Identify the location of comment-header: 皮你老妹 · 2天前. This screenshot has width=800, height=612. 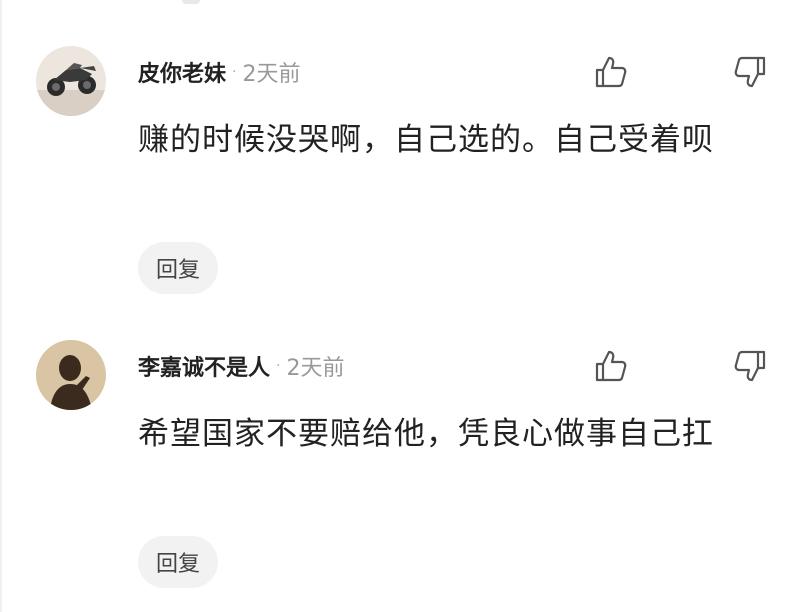
(219, 72).